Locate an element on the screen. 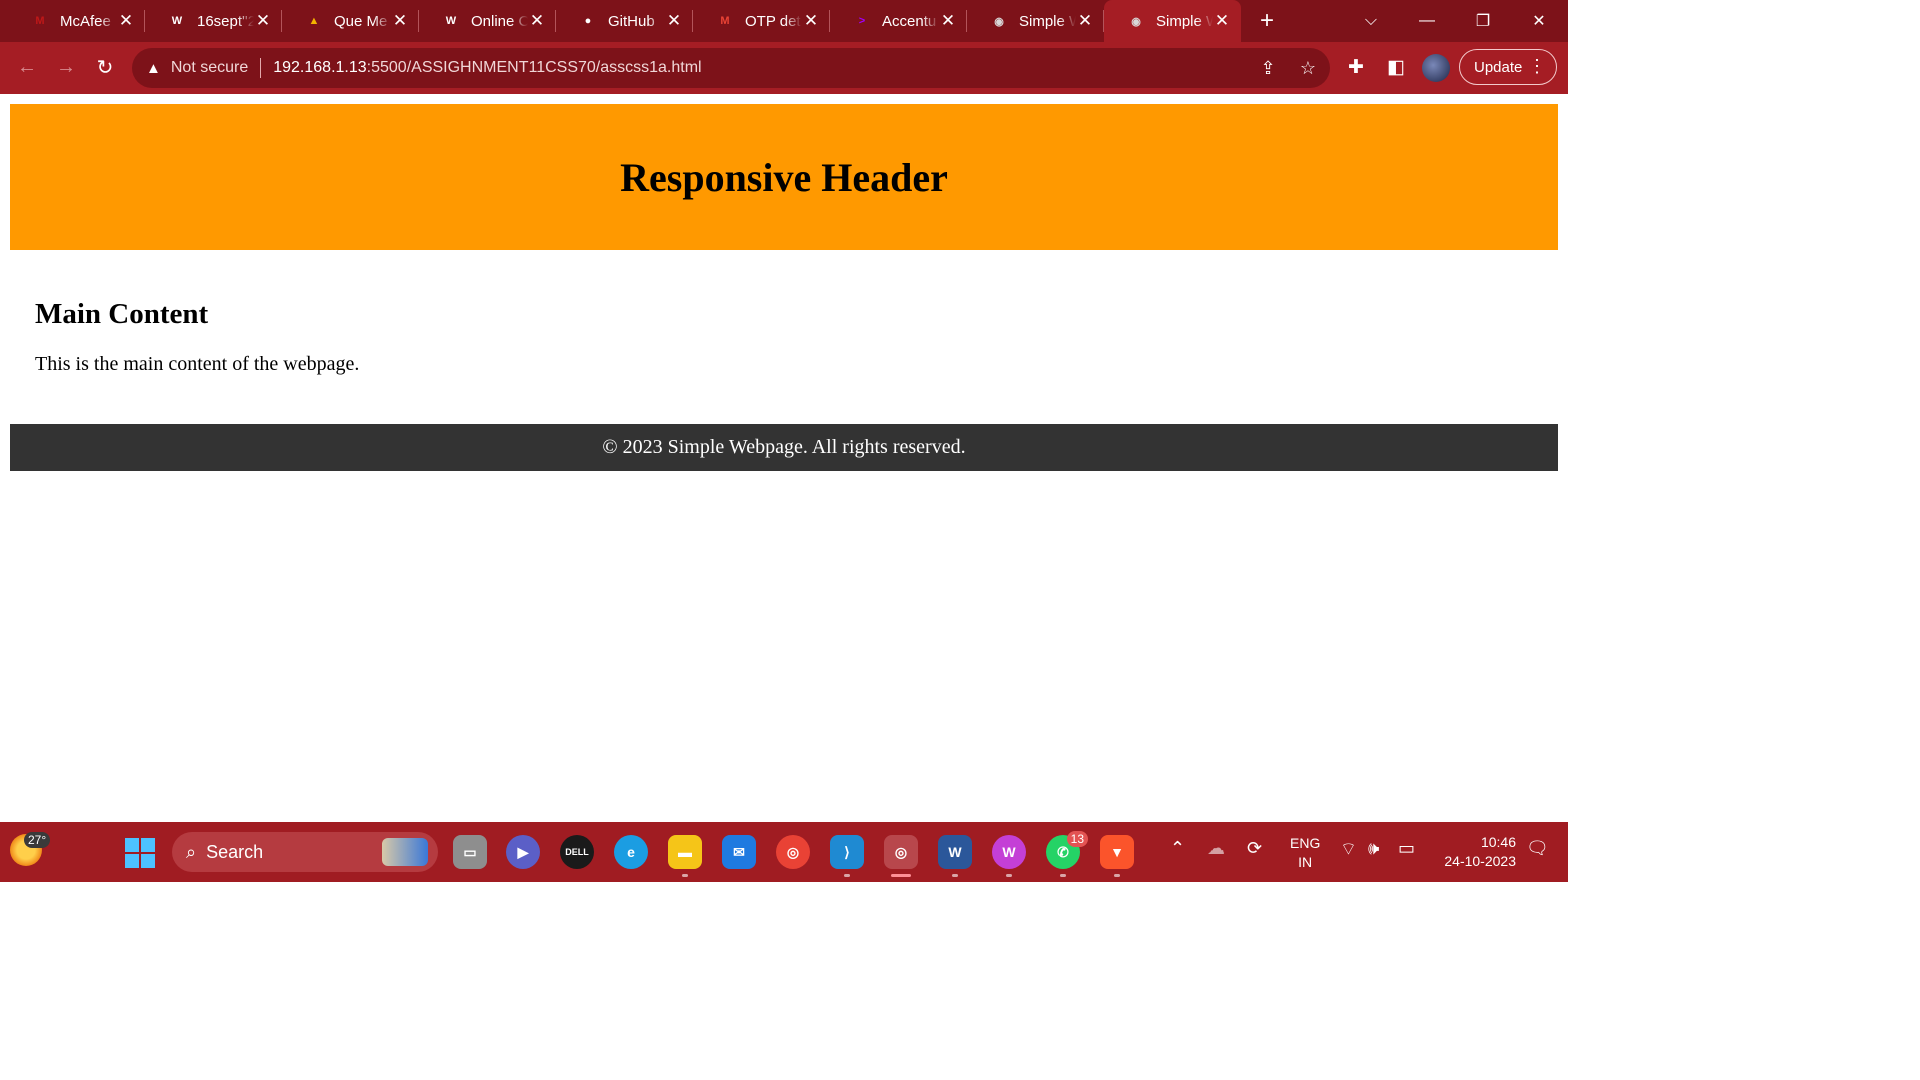  header-title: Responsive Header is located at coordinates (784, 177).